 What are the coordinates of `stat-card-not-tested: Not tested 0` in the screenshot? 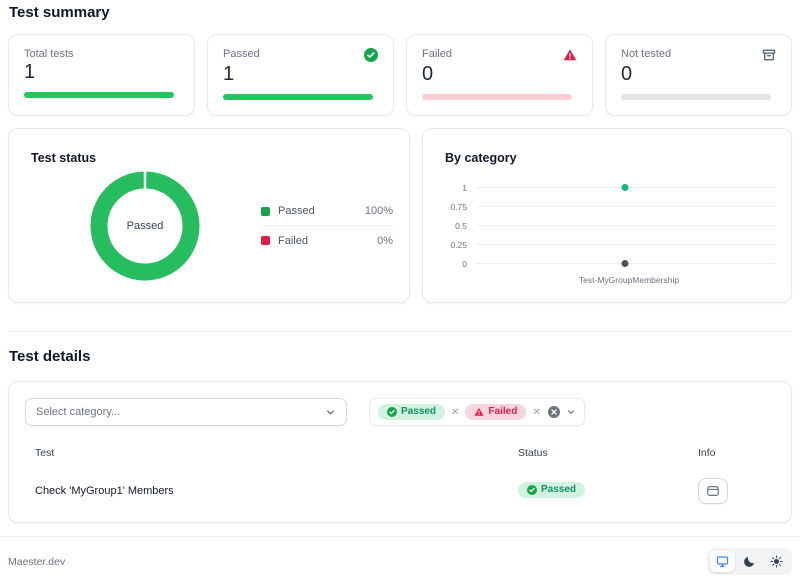 It's located at (698, 75).